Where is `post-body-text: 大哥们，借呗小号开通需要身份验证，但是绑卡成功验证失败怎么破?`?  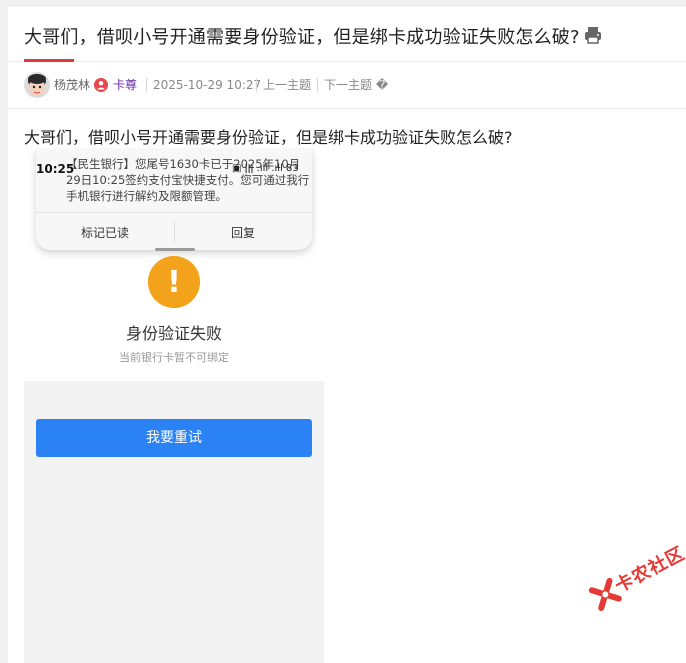
post-body-text: 大哥们，借呗小号开通需要身份验证，但是绑卡成功验证失败怎么破? is located at coordinates (268, 137).